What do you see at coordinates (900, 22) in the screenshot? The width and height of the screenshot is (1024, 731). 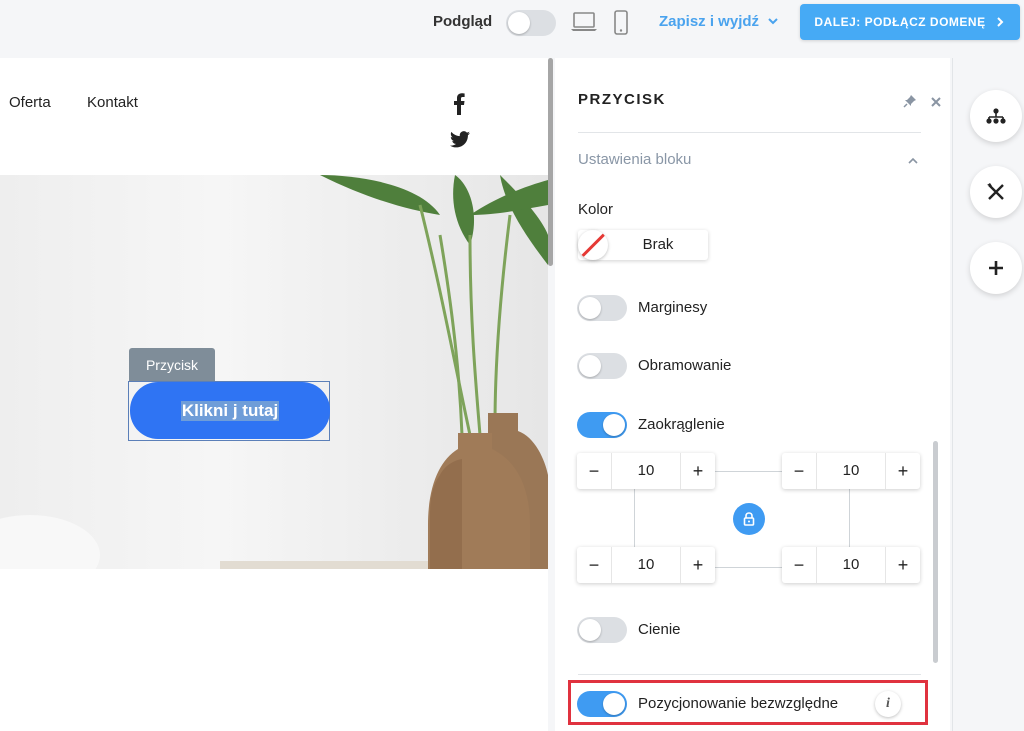 I see `next-button-label: DALEJ: PODŁĄCZ DOMENĘ` at bounding box center [900, 22].